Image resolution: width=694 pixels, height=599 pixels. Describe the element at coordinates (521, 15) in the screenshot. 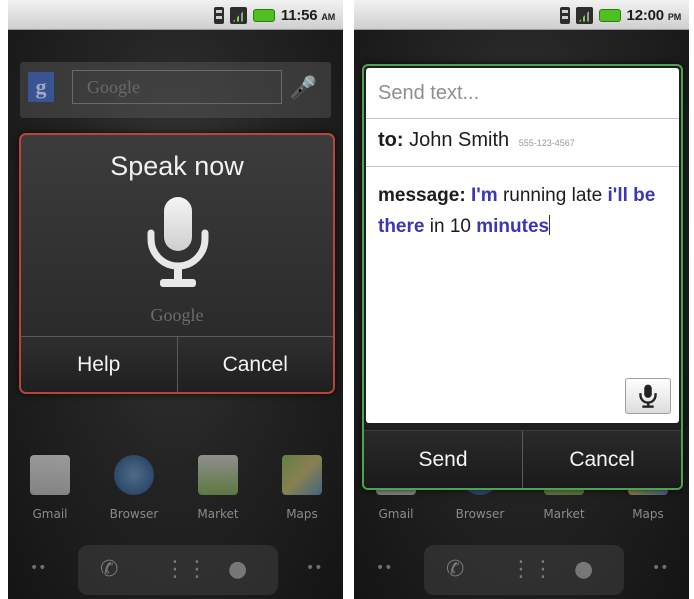

I see `status-bar: 12:00 PM` at that location.